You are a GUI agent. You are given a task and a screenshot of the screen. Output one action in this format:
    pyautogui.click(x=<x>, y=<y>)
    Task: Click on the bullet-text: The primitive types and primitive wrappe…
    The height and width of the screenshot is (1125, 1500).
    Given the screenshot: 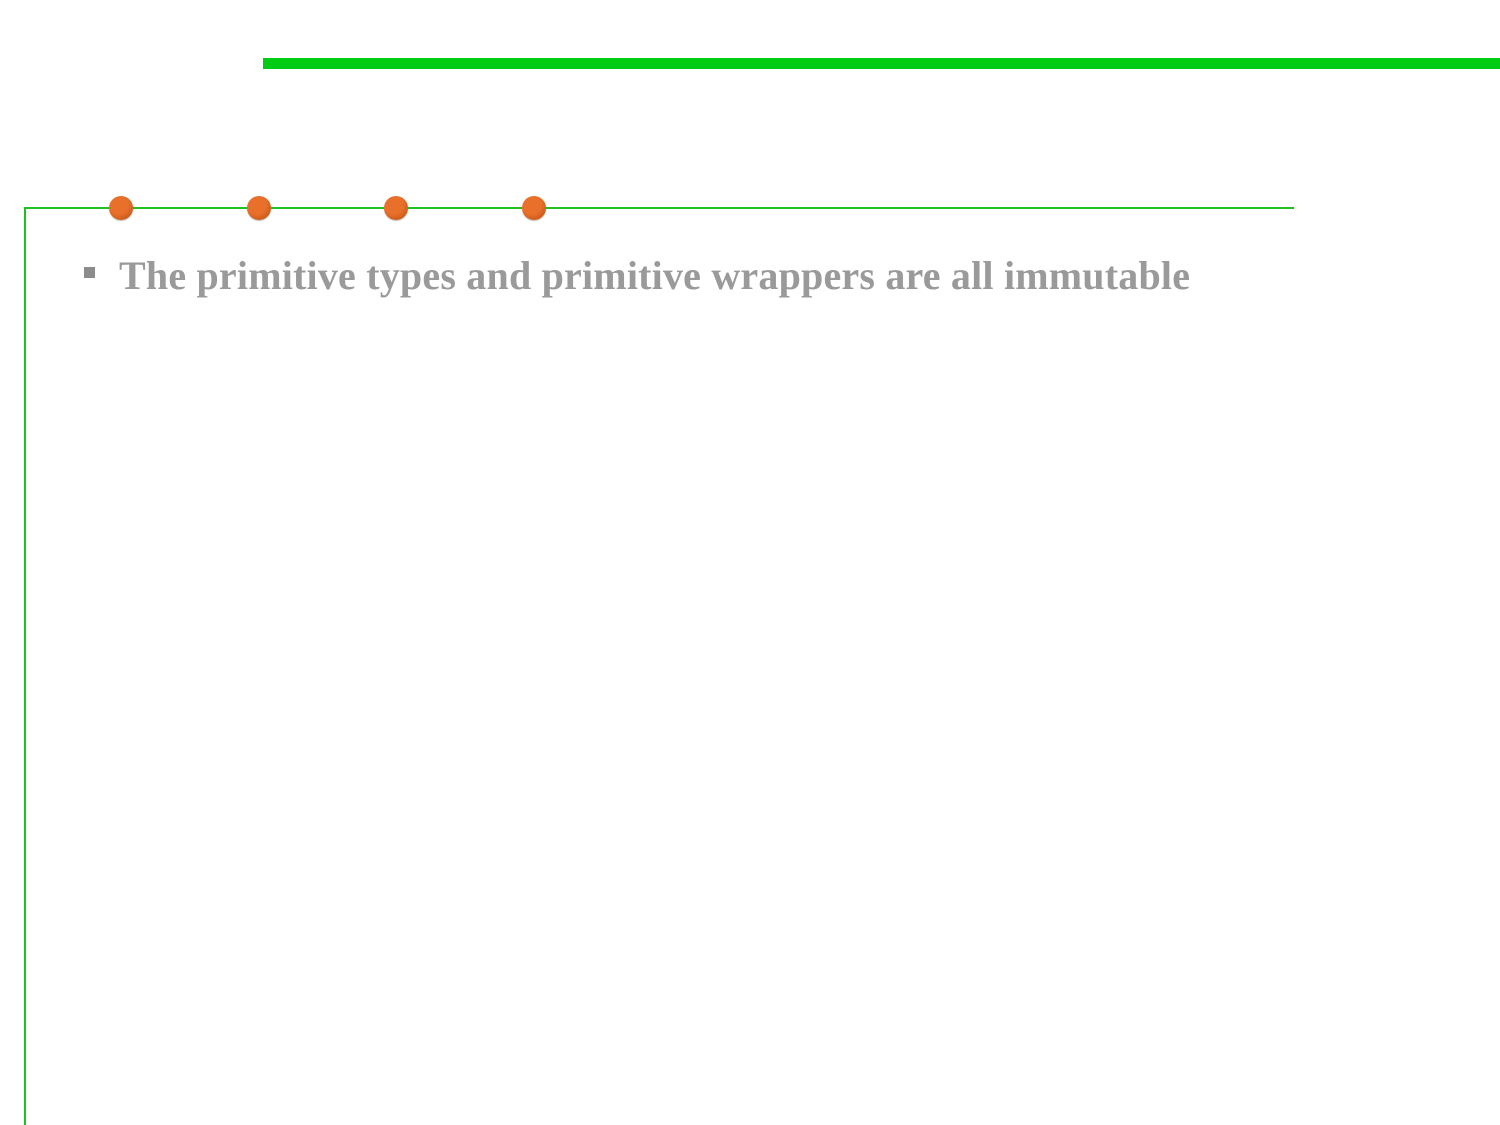 What is the action you would take?
    pyautogui.click(x=655, y=275)
    